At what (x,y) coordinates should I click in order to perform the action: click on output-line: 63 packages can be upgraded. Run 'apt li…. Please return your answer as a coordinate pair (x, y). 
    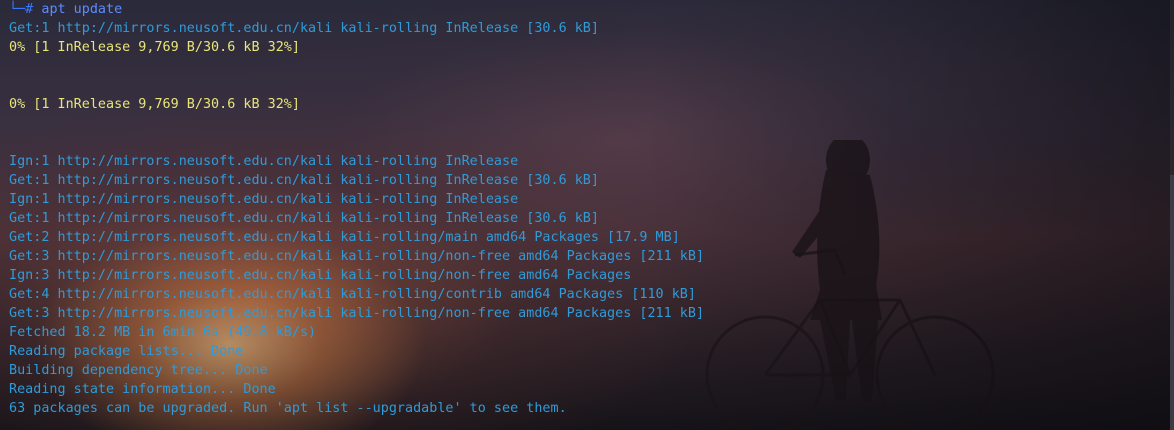
    Looking at the image, I should click on (288, 408).